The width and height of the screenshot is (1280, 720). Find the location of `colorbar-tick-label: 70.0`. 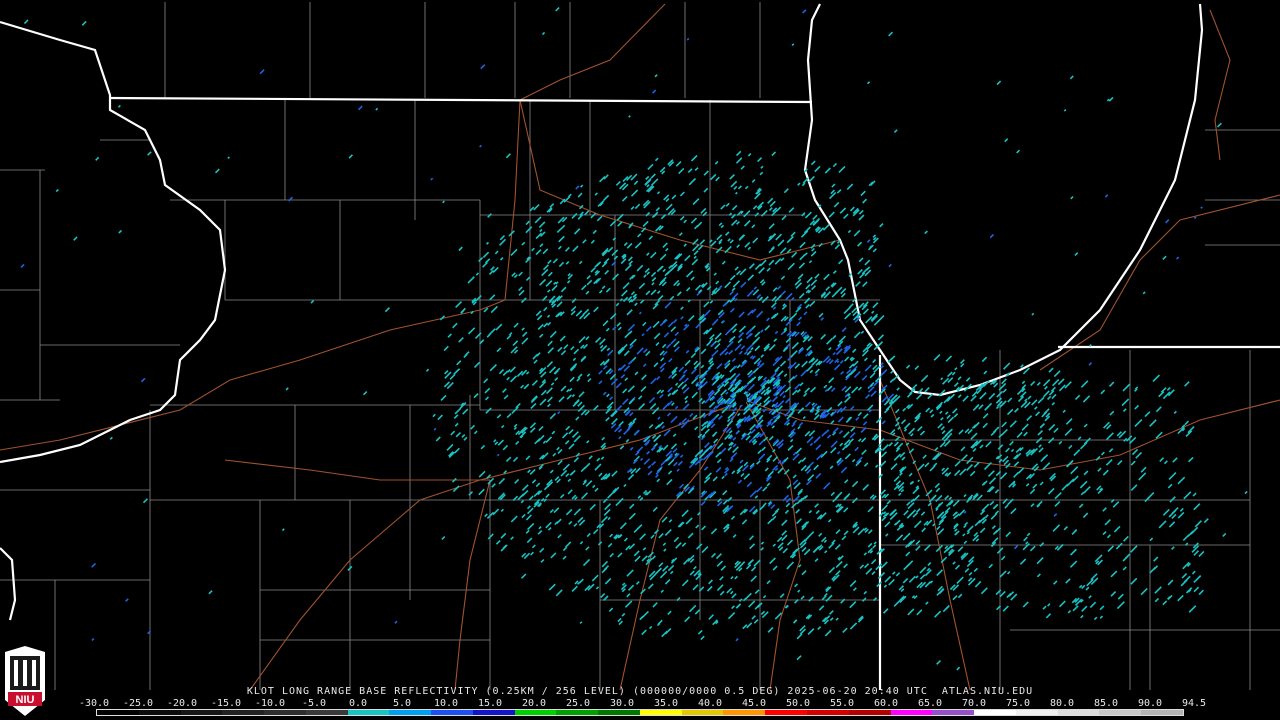

colorbar-tick-label: 70.0 is located at coordinates (974, 703).